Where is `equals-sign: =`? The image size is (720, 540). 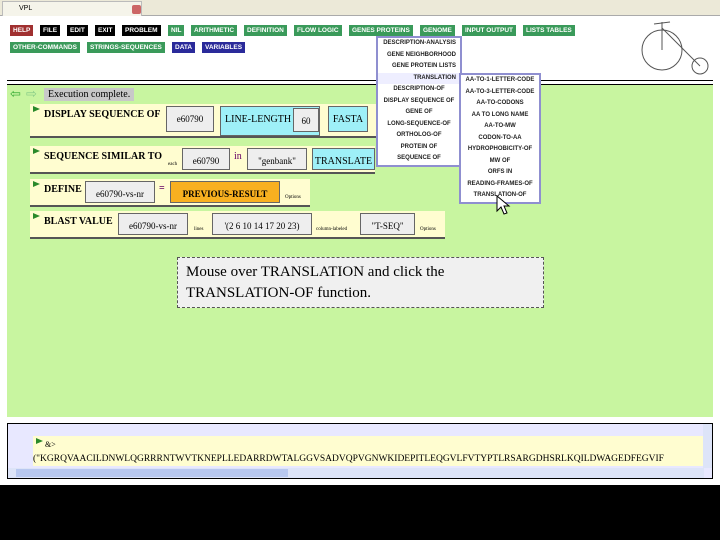
equals-sign: = is located at coordinates (162, 188).